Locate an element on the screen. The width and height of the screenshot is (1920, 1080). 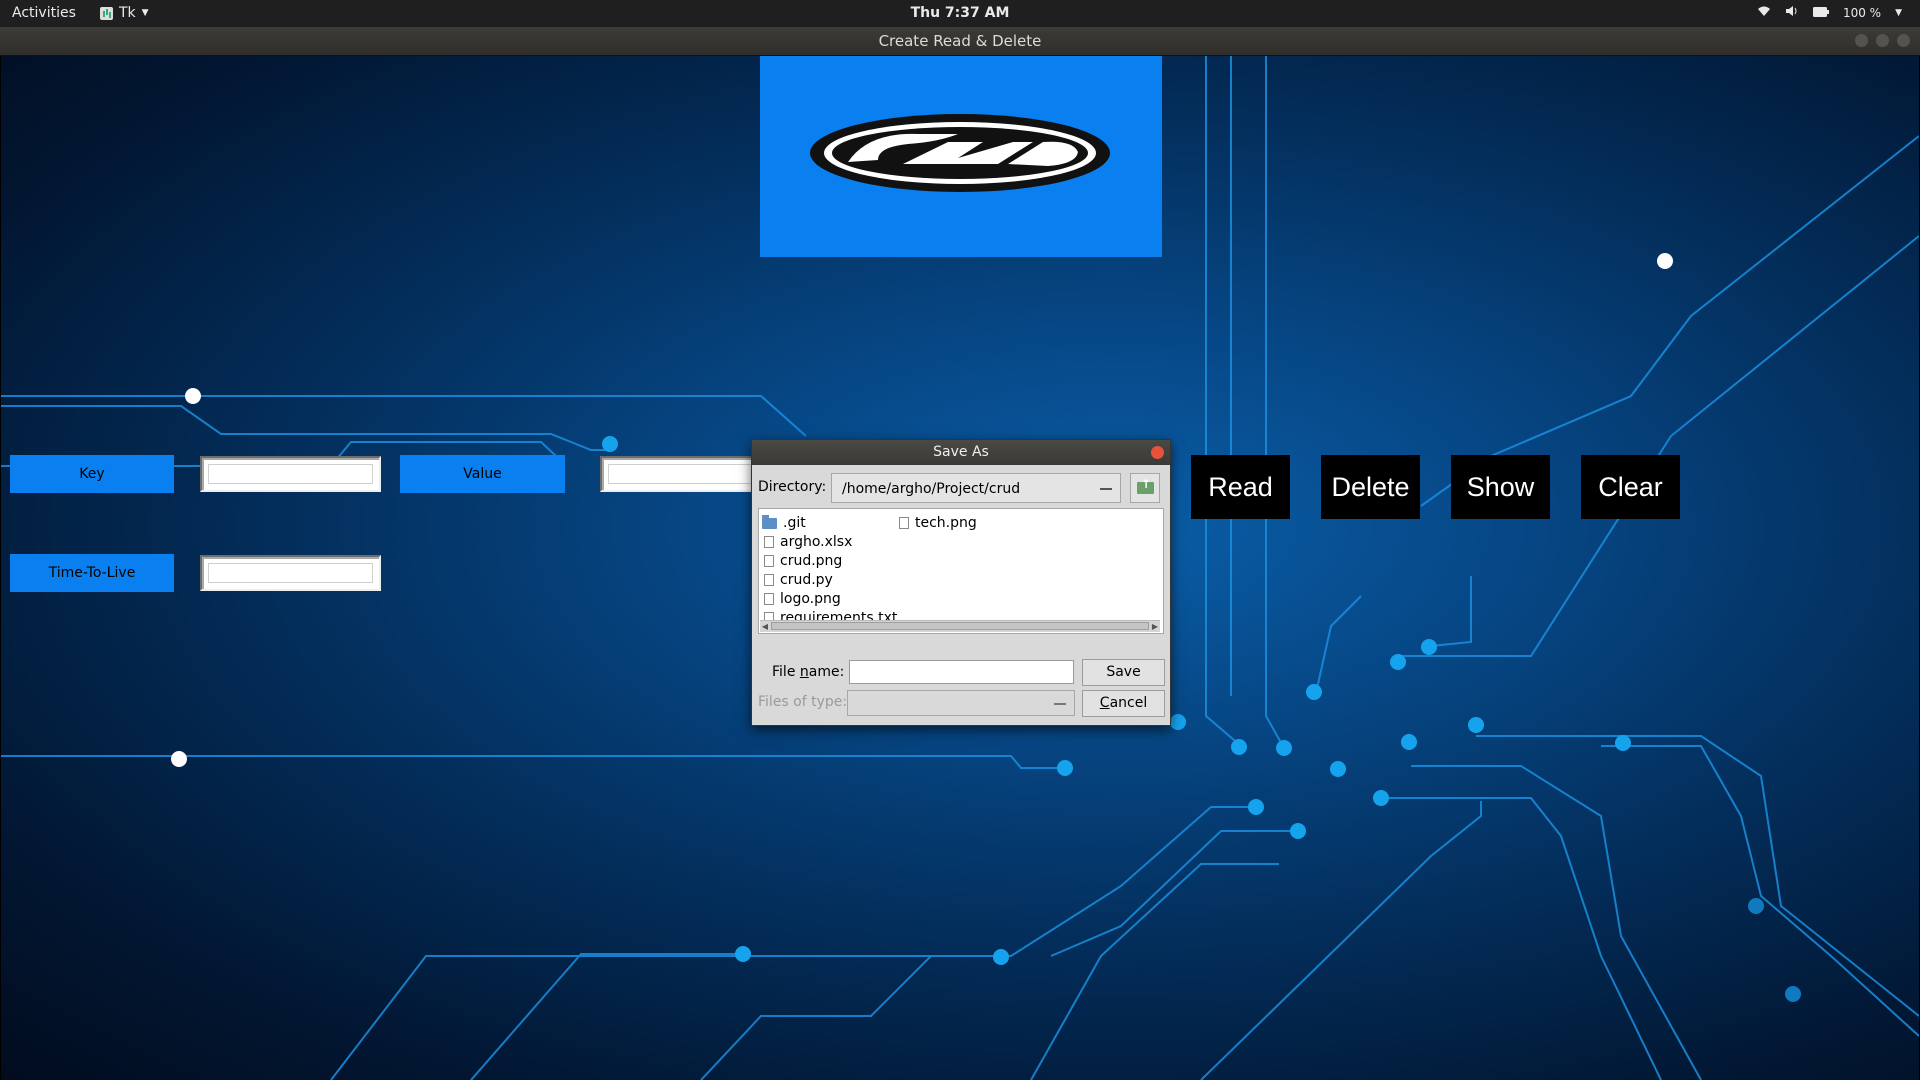
dialog-title: Save As is located at coordinates (961, 452).